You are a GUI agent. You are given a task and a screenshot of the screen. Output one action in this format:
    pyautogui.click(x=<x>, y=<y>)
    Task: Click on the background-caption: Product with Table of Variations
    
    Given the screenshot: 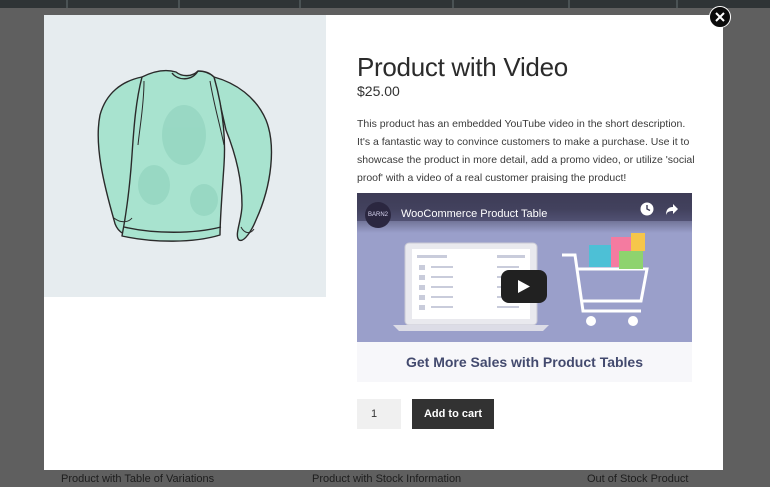 What is the action you would take?
    pyautogui.click(x=137, y=479)
    